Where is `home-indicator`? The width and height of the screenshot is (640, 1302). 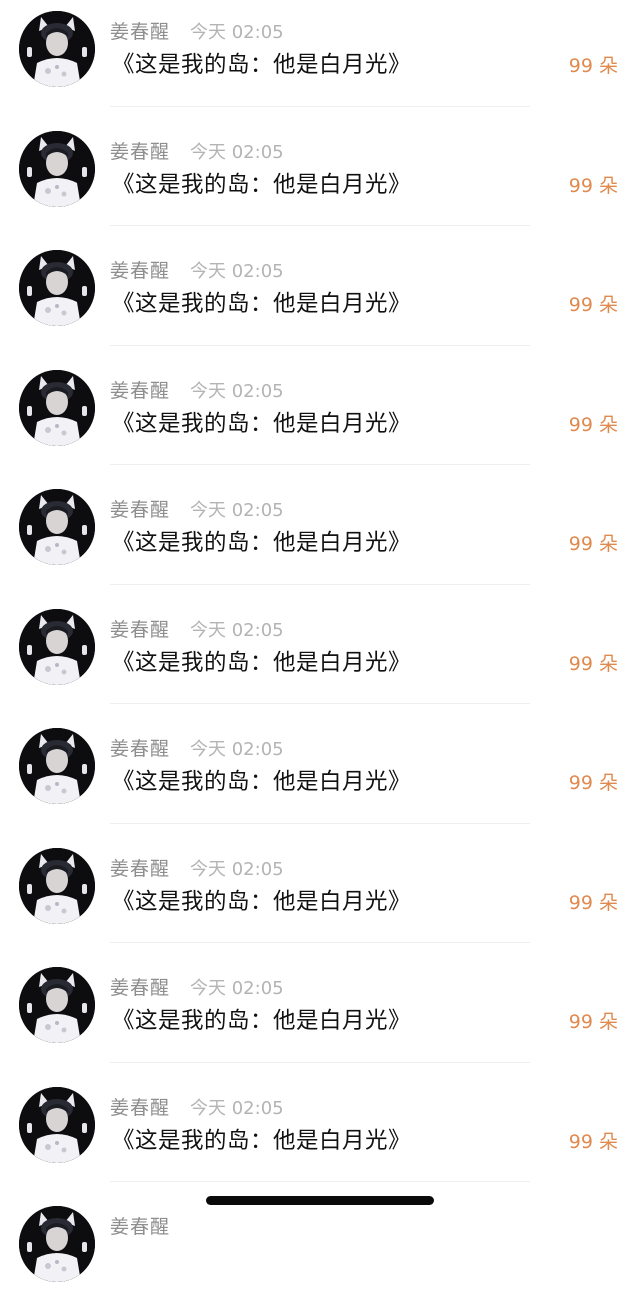
home-indicator is located at coordinates (320, 1200).